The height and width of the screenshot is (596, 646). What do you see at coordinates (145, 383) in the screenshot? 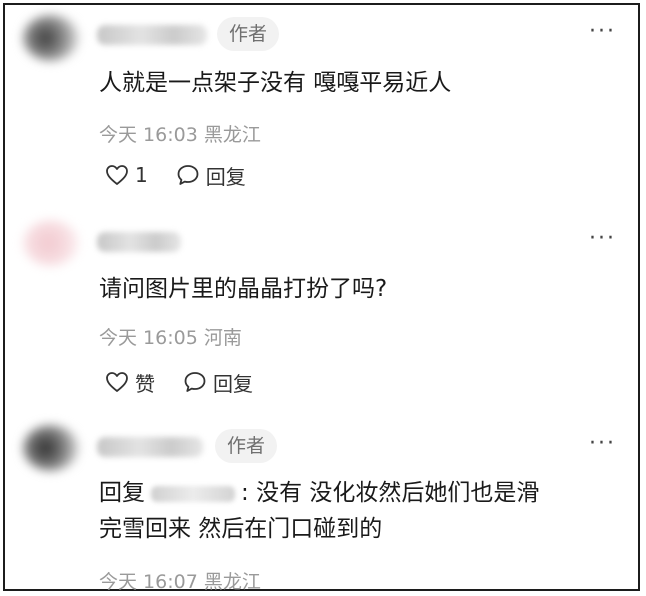
I see `like-label: 赞` at bounding box center [145, 383].